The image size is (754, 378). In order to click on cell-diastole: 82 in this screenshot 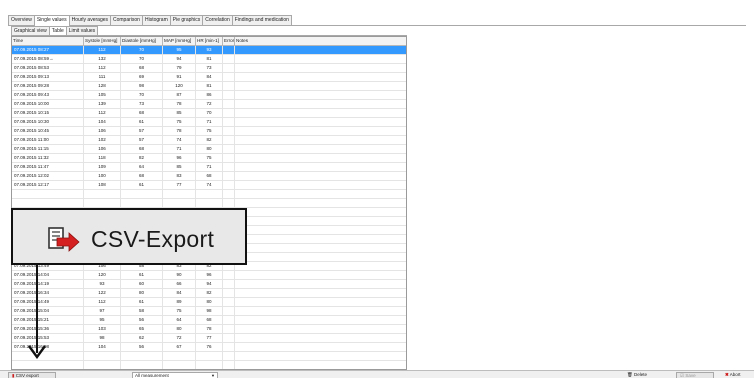, I will do `click(142, 158)`.